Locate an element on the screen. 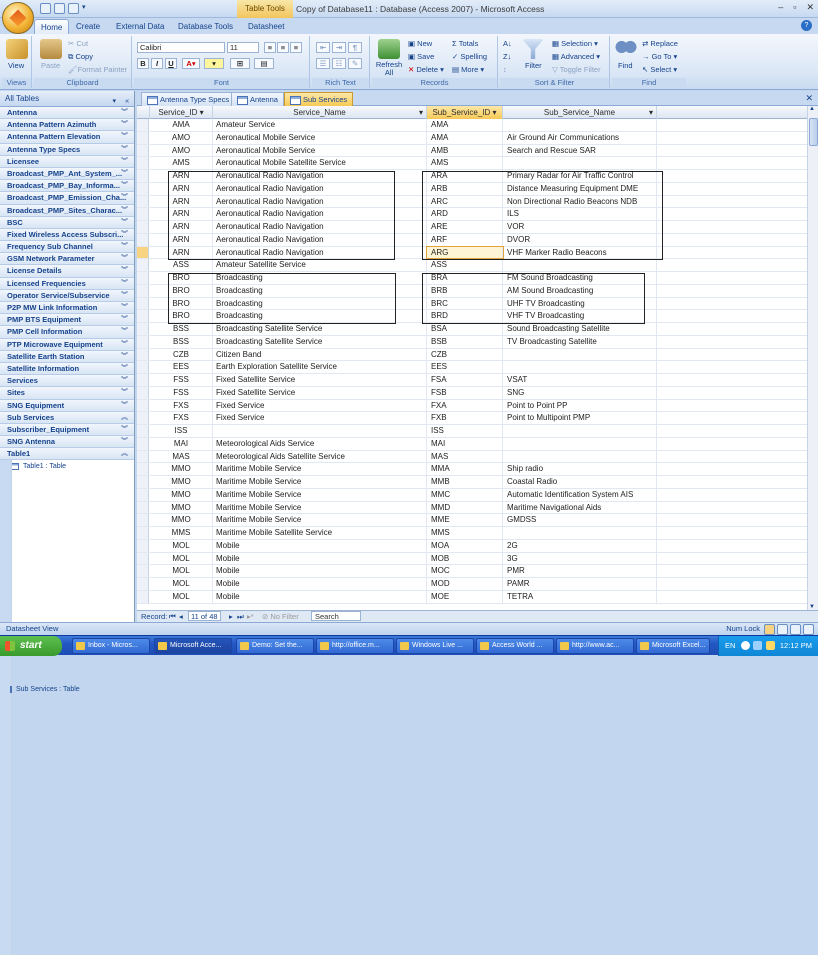  table-row: ARN Aeronautical Radio Navigation ARE VOR is located at coordinates (472, 227).